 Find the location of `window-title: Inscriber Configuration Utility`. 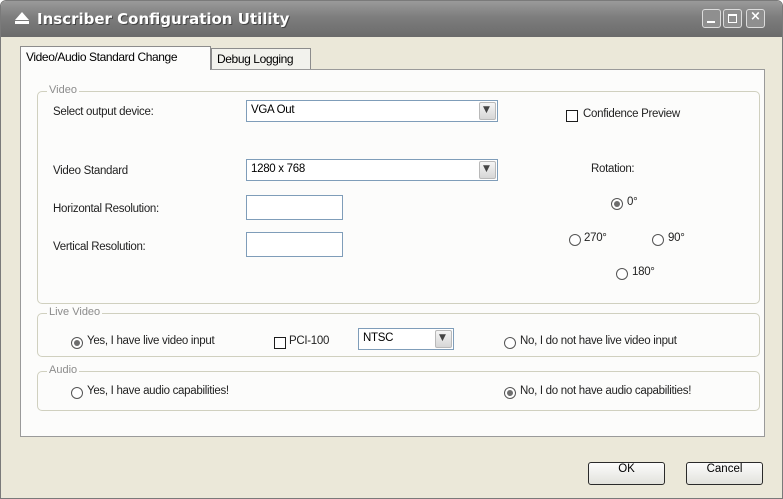

window-title: Inscriber Configuration Utility is located at coordinates (163, 19).